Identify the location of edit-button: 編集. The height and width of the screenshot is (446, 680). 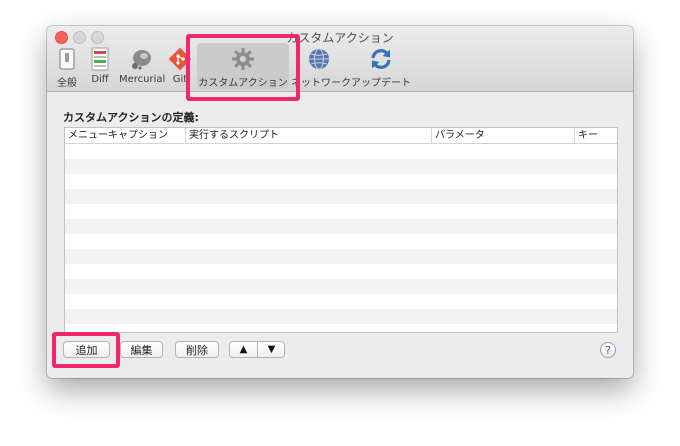
(141, 349).